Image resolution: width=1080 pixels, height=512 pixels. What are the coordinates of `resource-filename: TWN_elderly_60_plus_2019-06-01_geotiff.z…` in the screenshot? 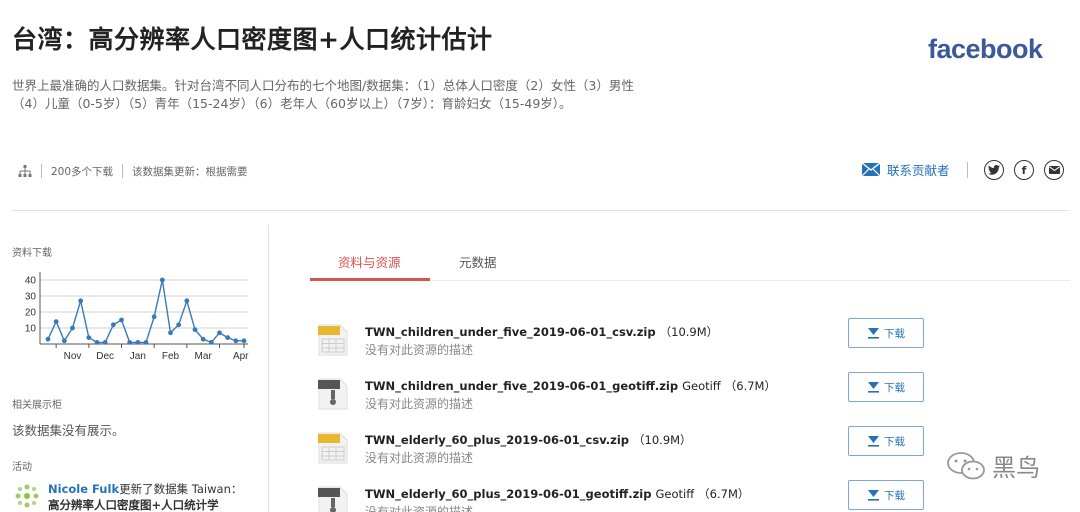 It's located at (508, 494).